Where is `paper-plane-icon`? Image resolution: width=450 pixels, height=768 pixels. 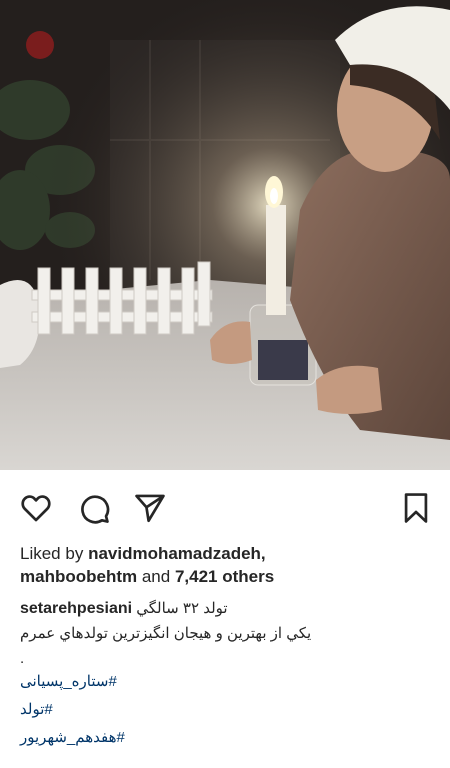
paper-plane-icon is located at coordinates (150, 508).